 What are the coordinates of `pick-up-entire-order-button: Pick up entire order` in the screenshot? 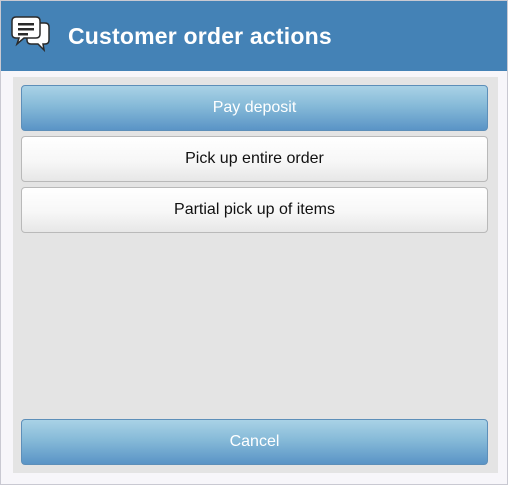 It's located at (254, 159).